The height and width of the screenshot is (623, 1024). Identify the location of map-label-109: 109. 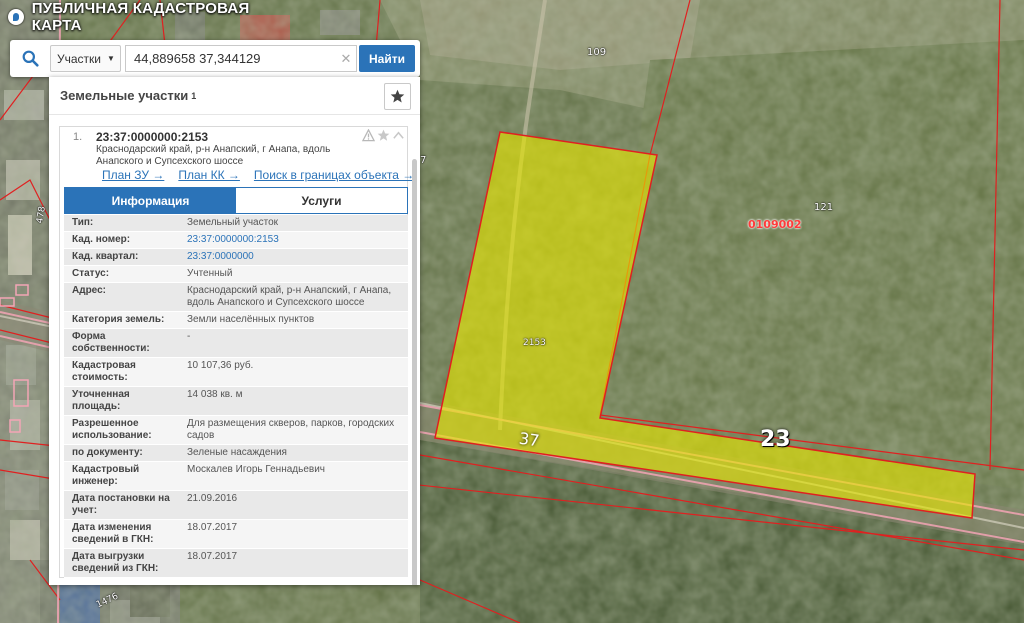
(597, 52).